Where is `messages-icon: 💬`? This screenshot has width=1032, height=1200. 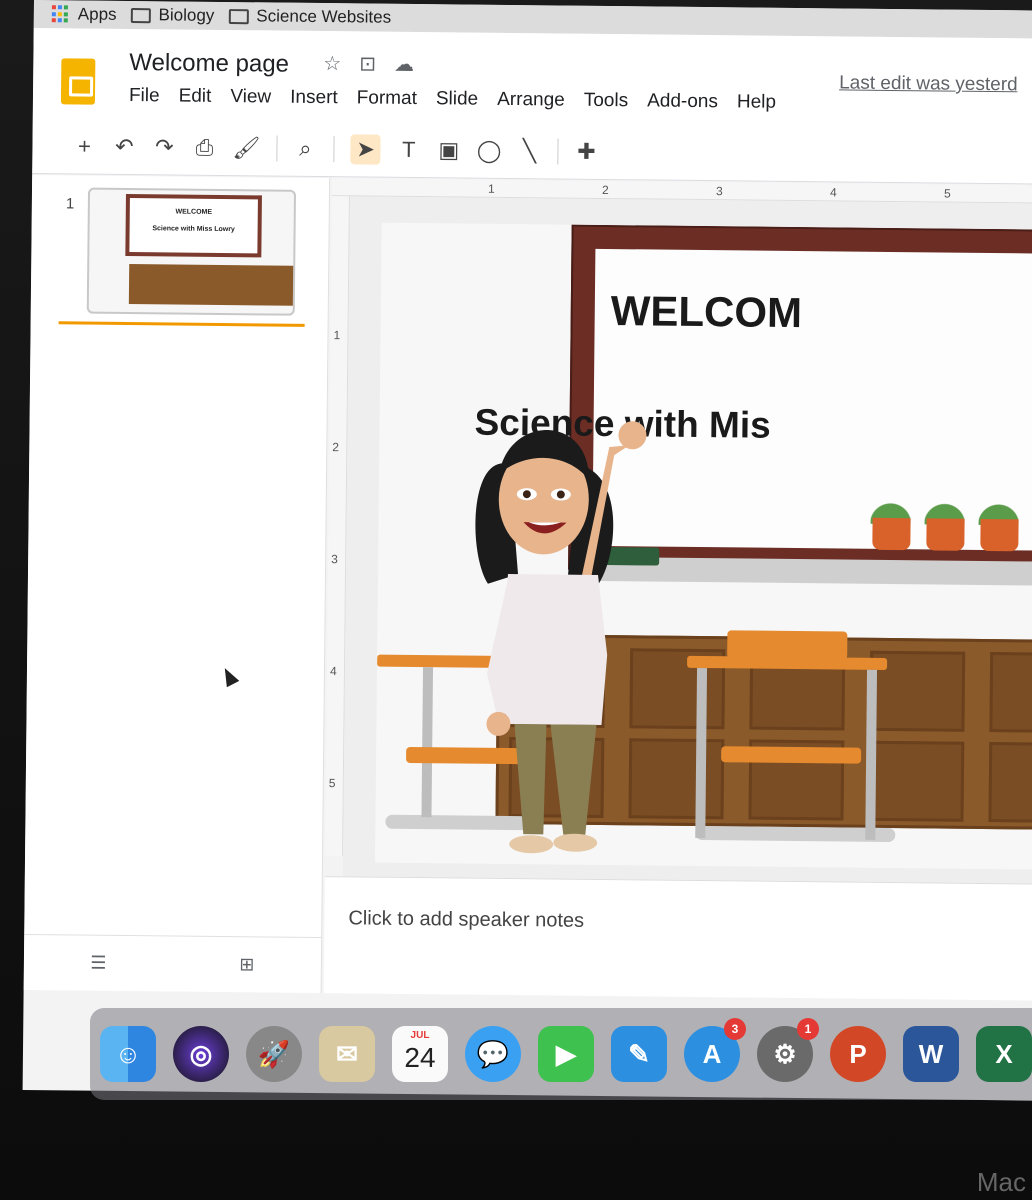
messages-icon: 💬 is located at coordinates (493, 1054).